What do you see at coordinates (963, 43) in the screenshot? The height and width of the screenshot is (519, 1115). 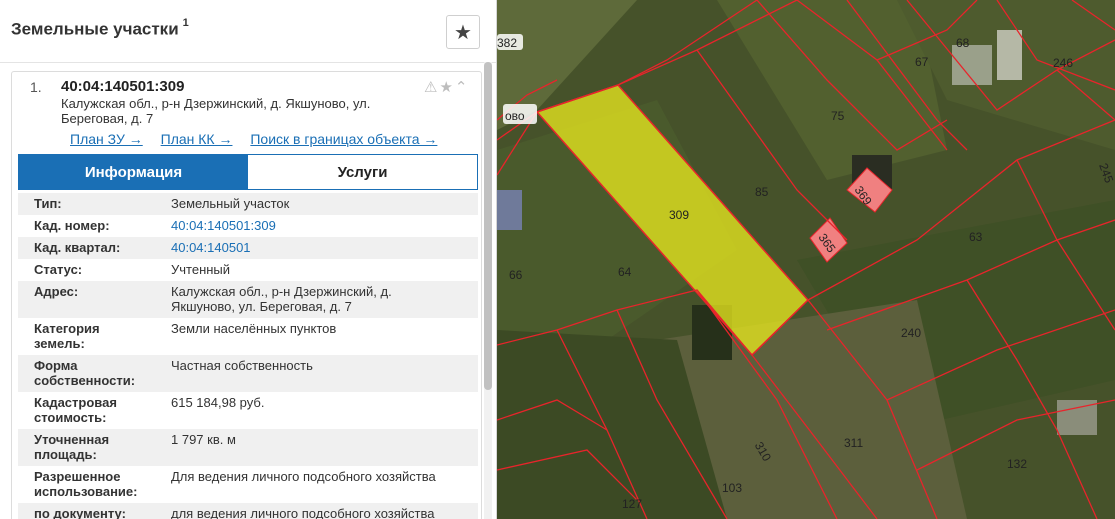 I see `parcel-label-68: 68` at bounding box center [963, 43].